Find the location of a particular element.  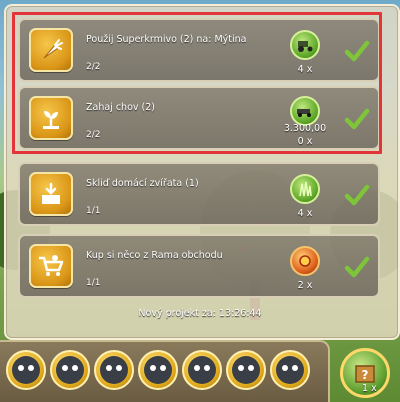

sprout-icon is located at coordinates (51, 118).